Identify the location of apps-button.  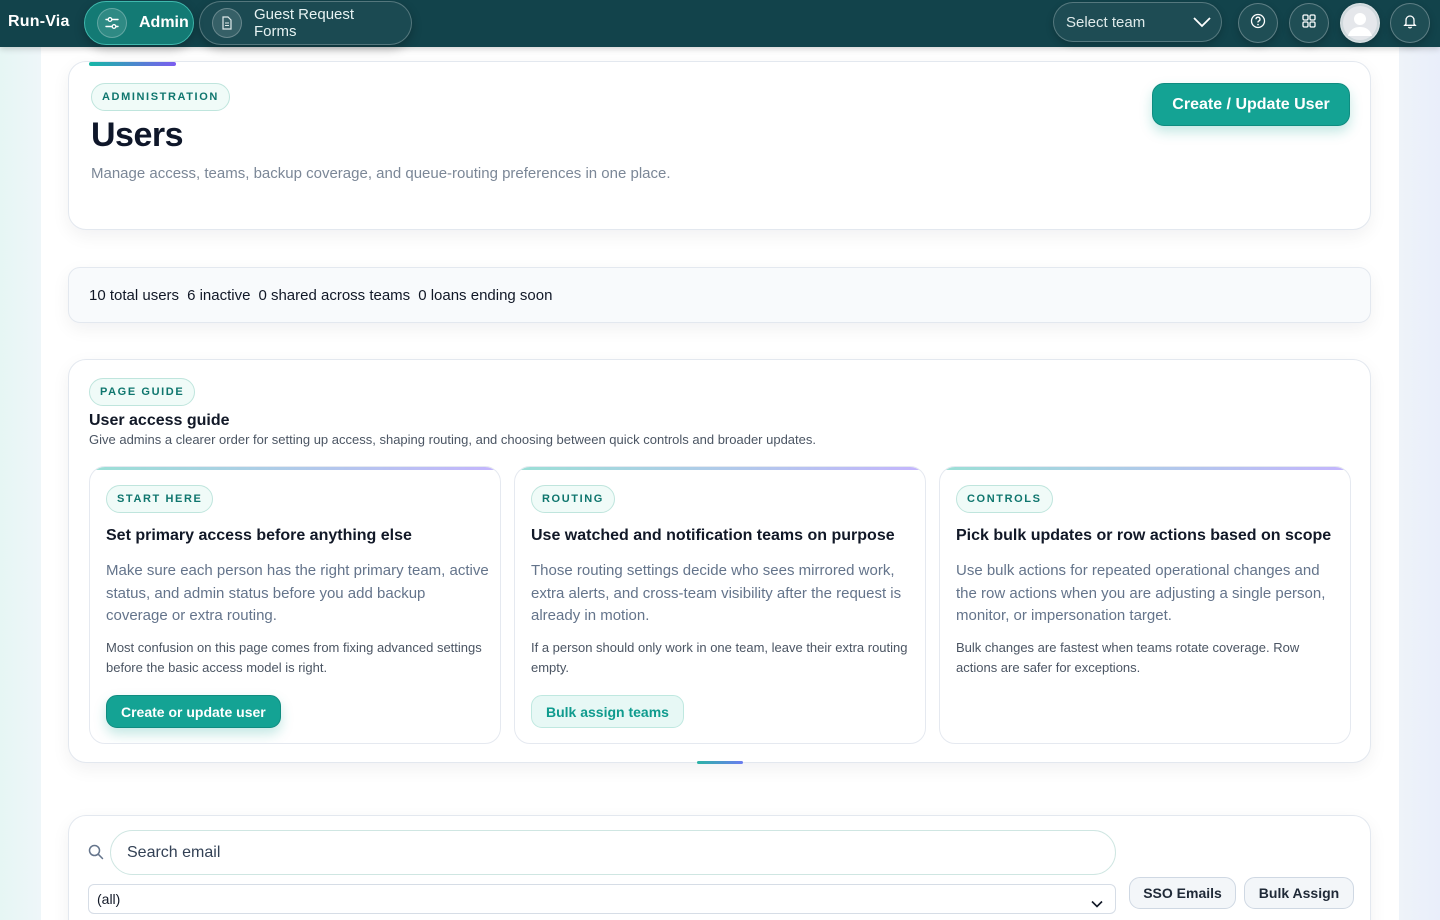
(1309, 23).